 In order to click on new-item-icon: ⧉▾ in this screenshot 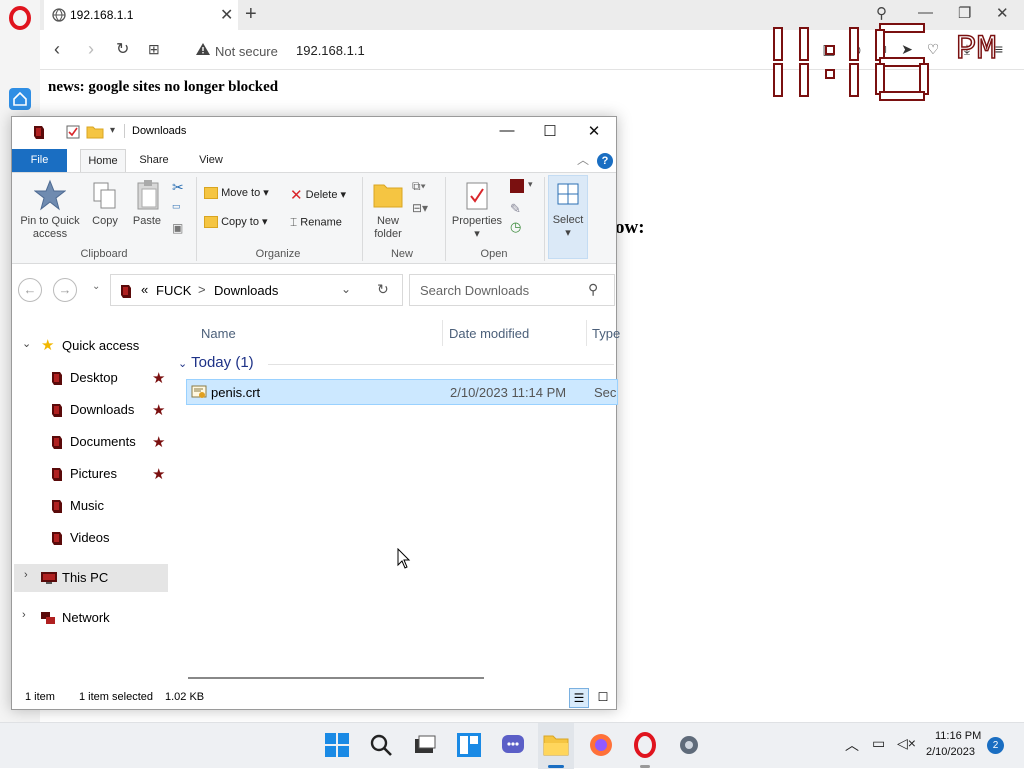, I will do `click(419, 186)`.